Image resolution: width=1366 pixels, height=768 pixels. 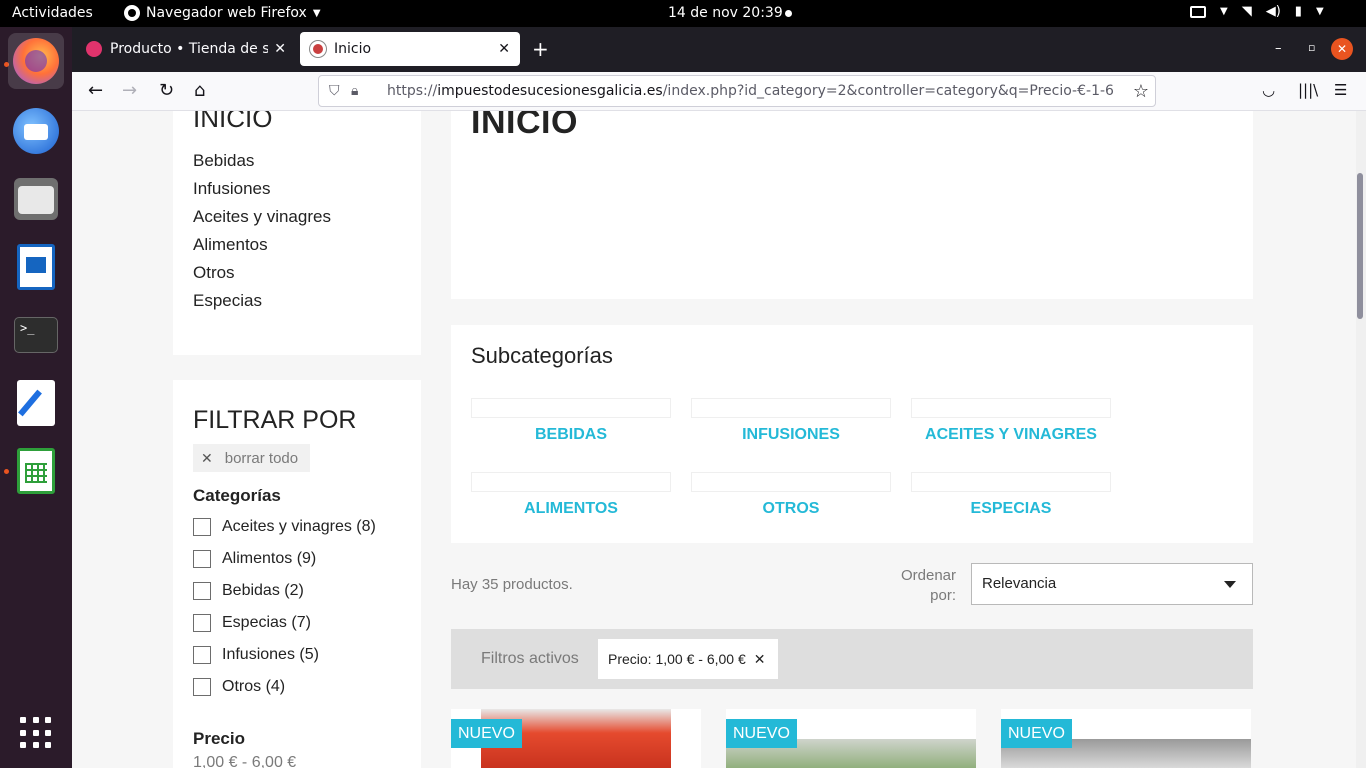 What do you see at coordinates (542, 355) in the screenshot?
I see `subcategories-title: Subcategorías` at bounding box center [542, 355].